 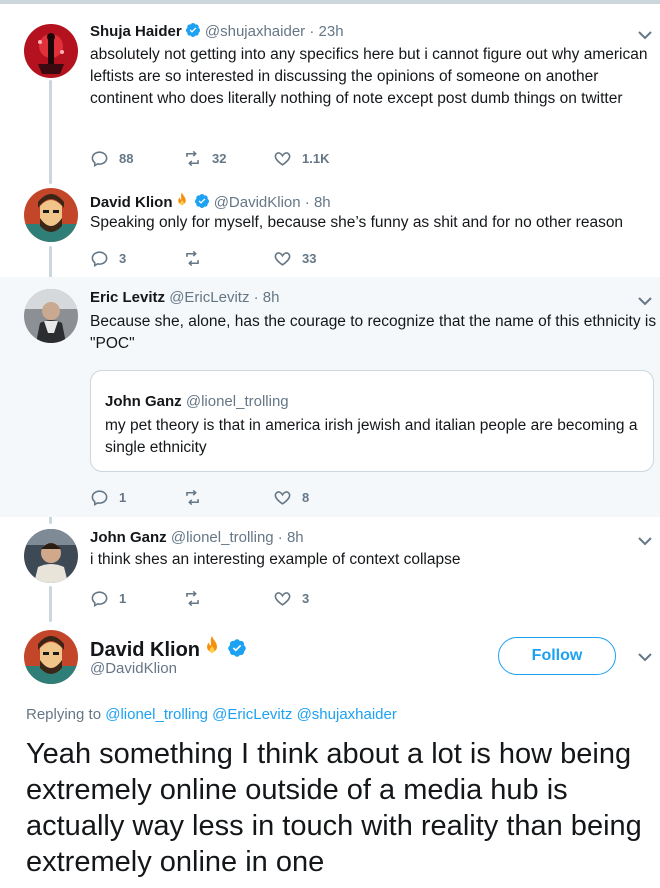 I want to click on like-button: 1.1K, so click(x=301, y=158).